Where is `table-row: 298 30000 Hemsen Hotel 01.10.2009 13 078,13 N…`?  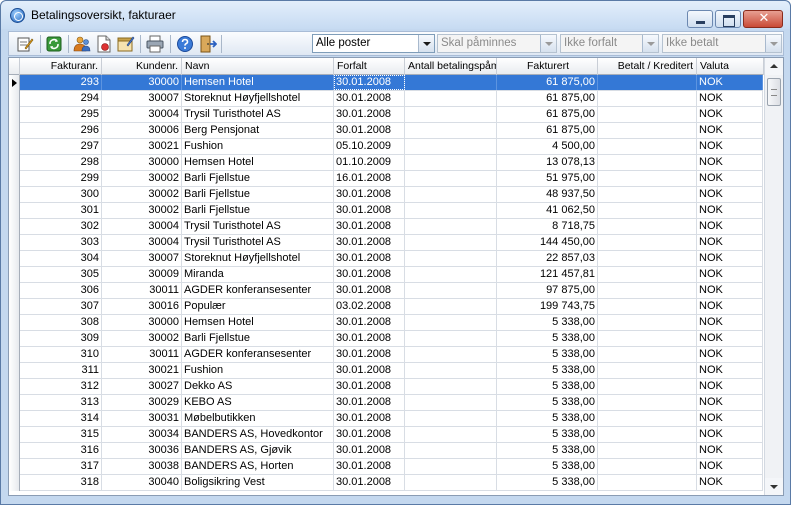 table-row: 298 30000 Hemsen Hotel 01.10.2009 13 078,13 N… is located at coordinates (386, 163).